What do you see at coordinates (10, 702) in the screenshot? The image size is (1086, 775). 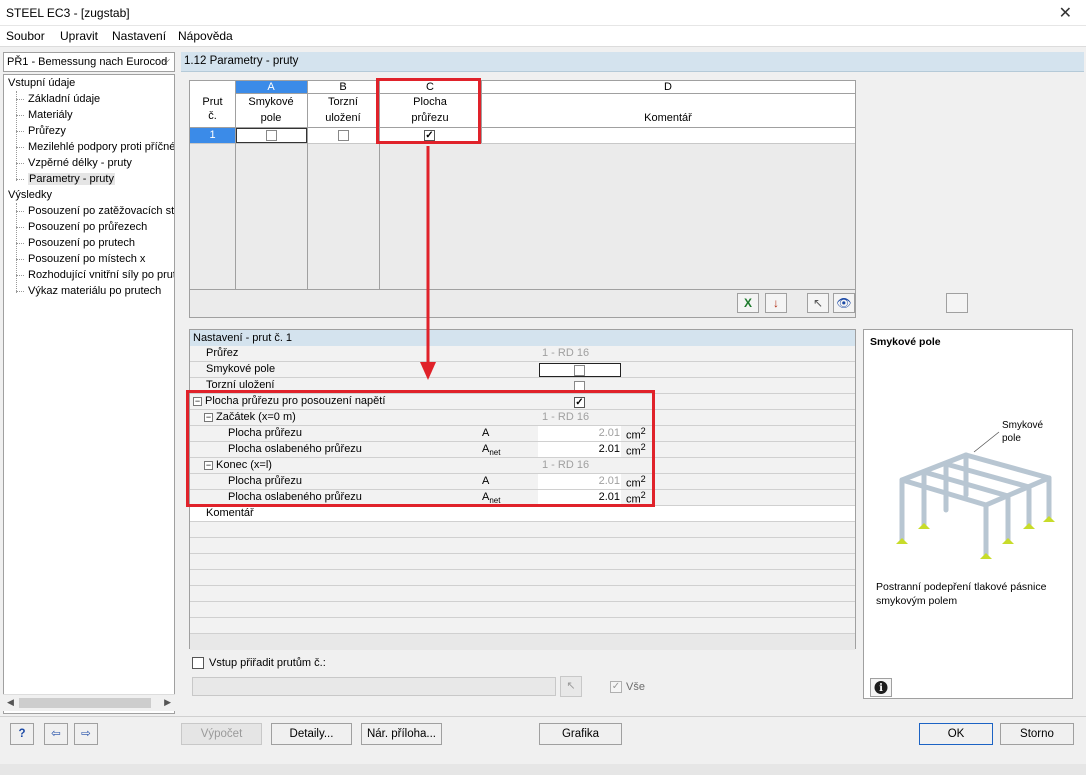 I see `scroll-left-icon: ◀` at bounding box center [10, 702].